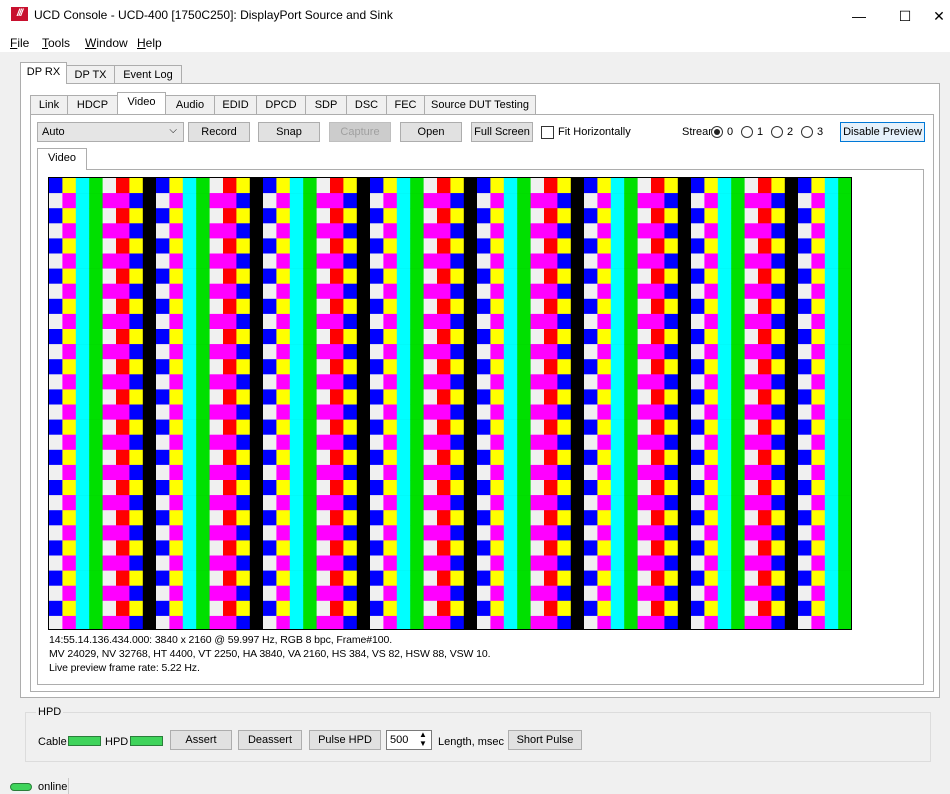 The width and height of the screenshot is (950, 794). What do you see at coordinates (905, 16) in the screenshot?
I see `maximize-button: ☐` at bounding box center [905, 16].